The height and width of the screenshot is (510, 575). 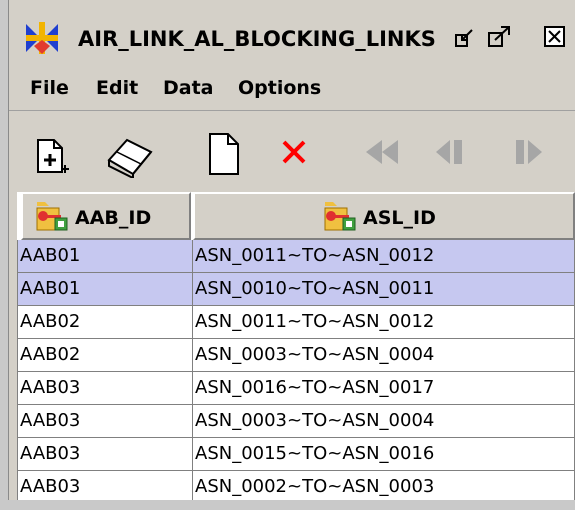 What do you see at coordinates (130, 155) in the screenshot?
I see `eraser-icon` at bounding box center [130, 155].